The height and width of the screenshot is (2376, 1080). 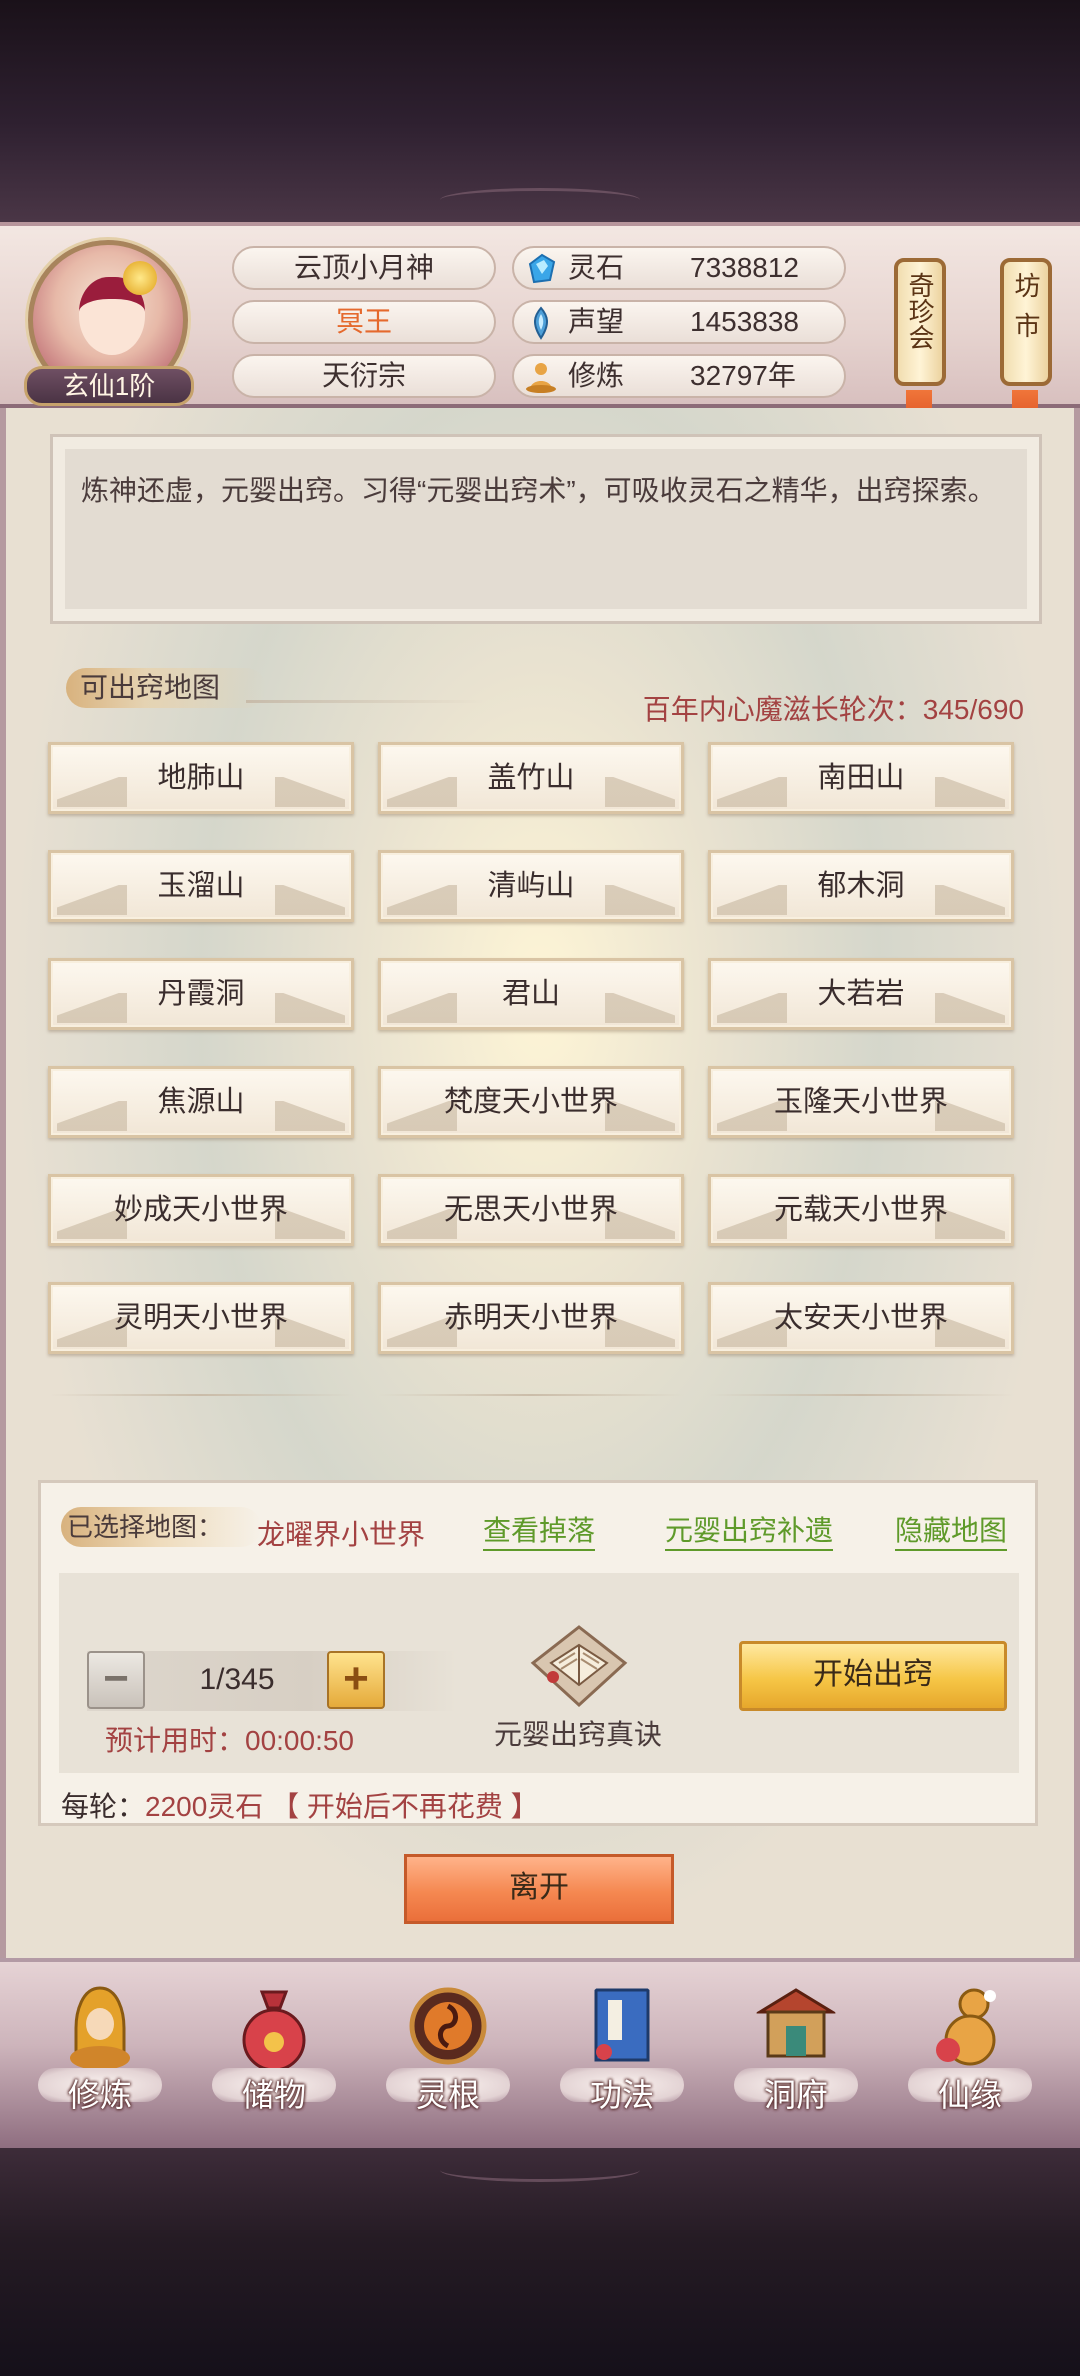 I want to click on map-label: 无思天小世界, so click(x=530, y=1210).